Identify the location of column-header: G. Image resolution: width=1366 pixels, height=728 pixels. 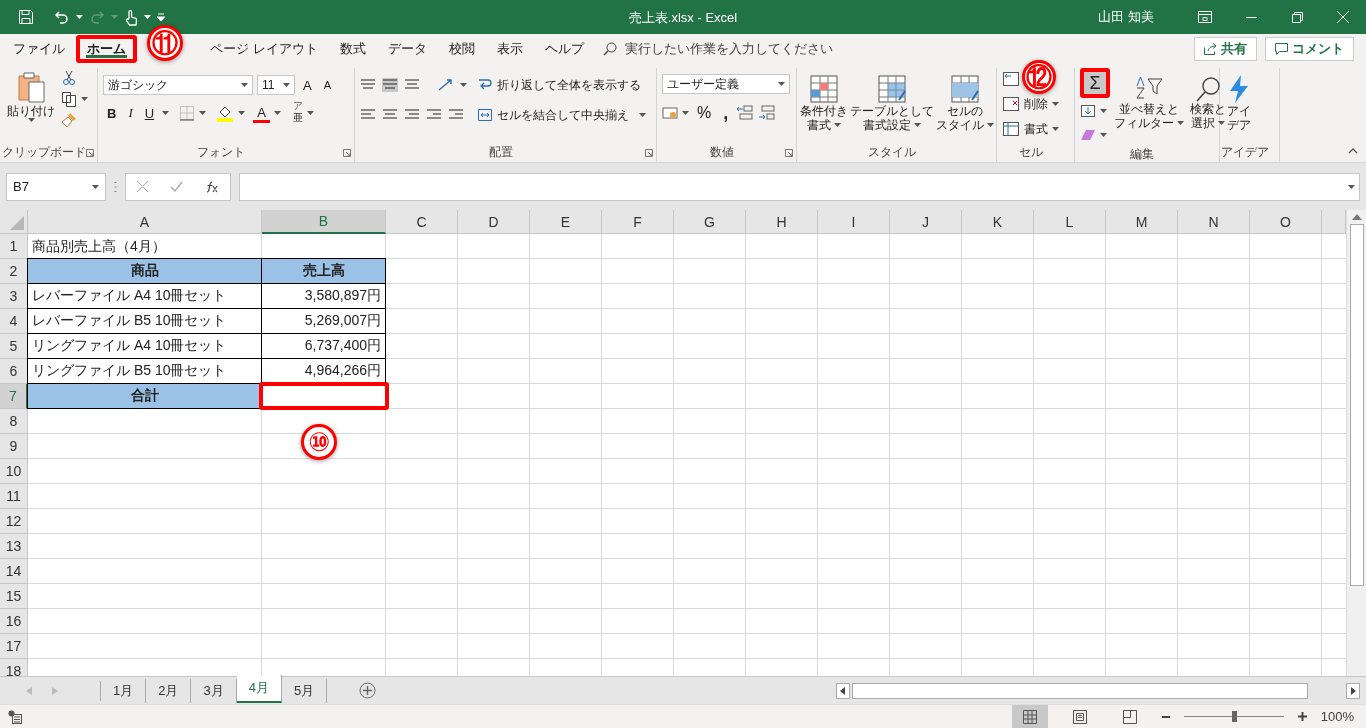
(710, 222).